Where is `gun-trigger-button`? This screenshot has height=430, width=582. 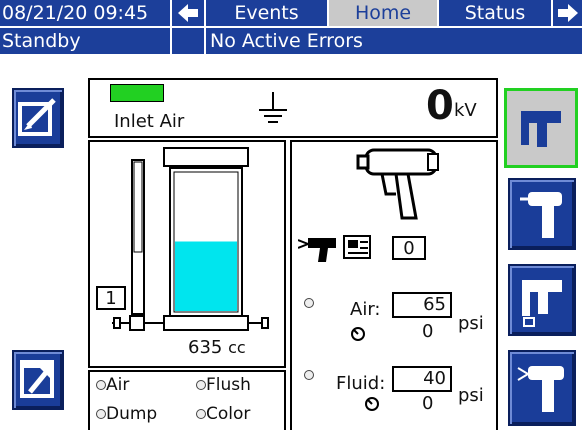 gun-trigger-button is located at coordinates (542, 214).